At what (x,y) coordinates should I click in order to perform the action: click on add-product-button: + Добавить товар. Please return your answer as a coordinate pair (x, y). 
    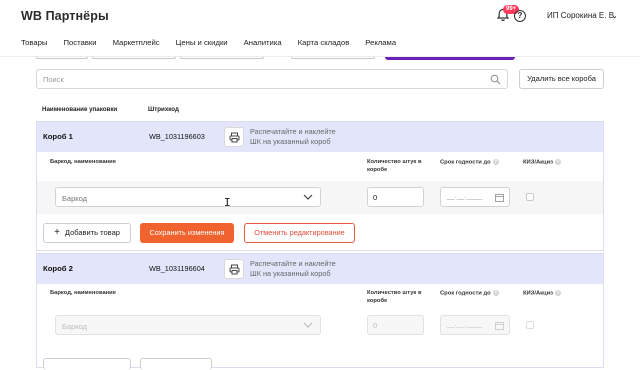
    Looking at the image, I should click on (87, 233).